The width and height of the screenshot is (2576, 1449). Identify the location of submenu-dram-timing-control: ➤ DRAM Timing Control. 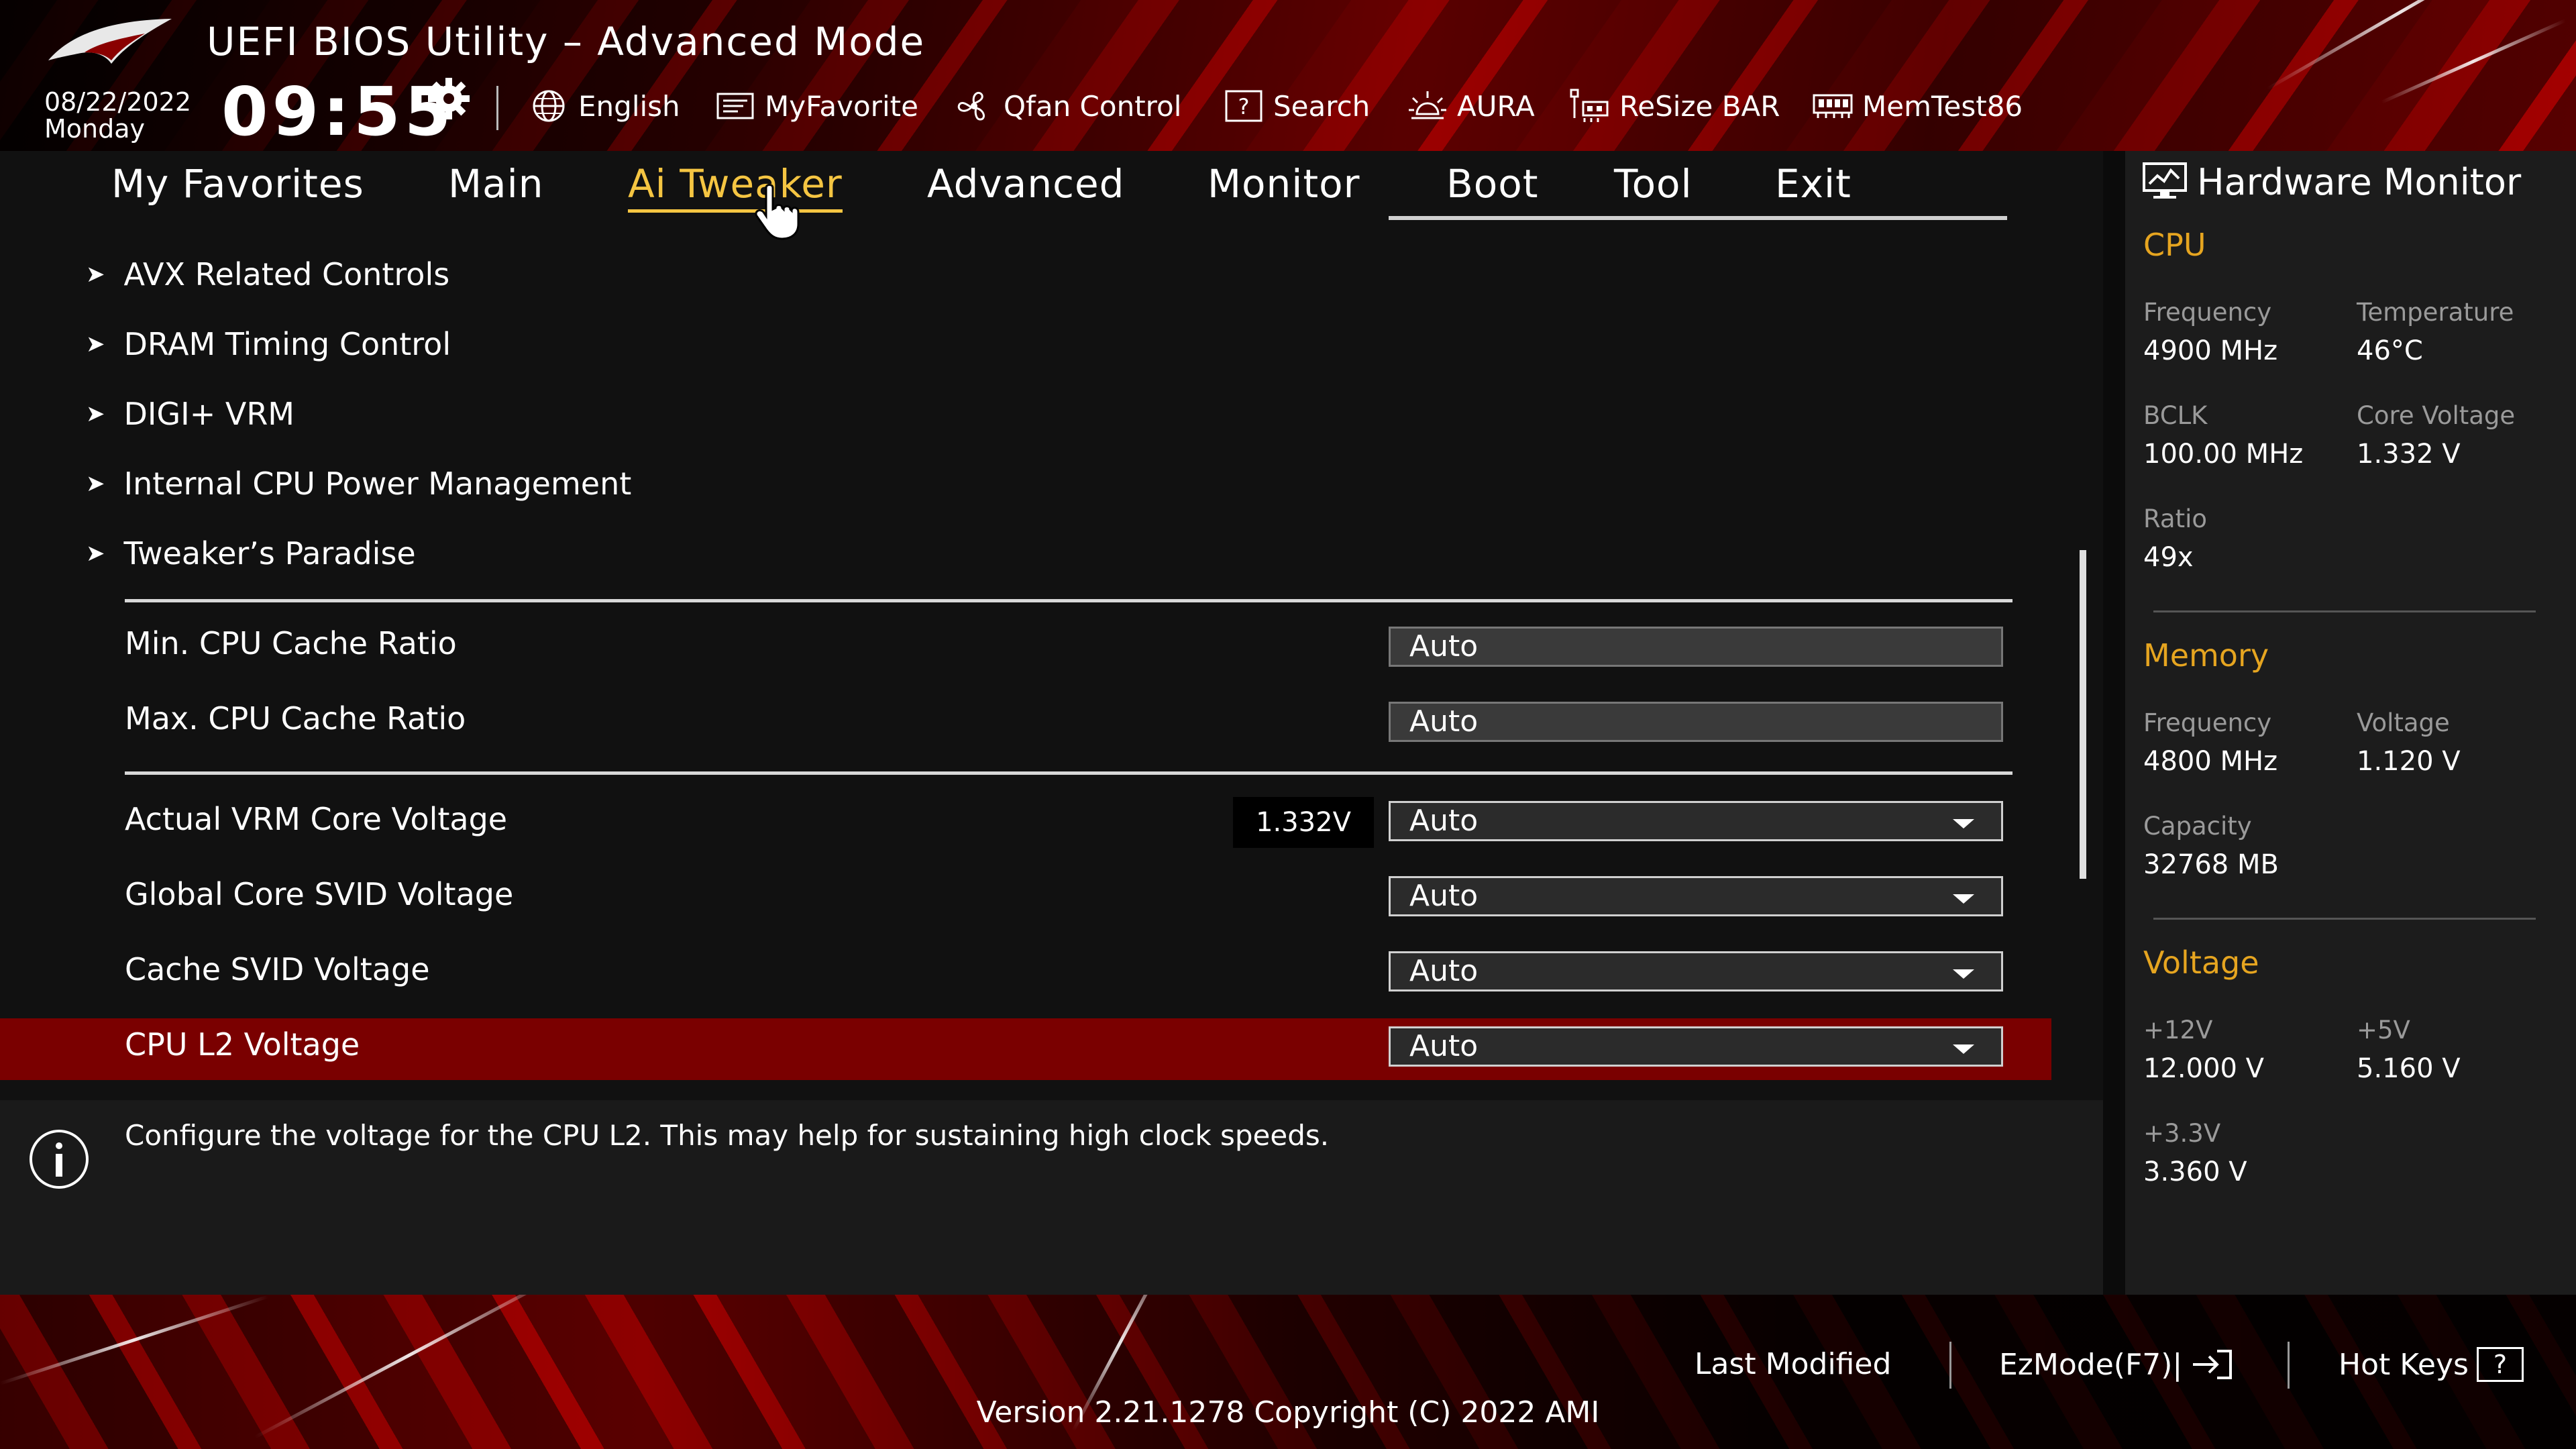
(268, 344).